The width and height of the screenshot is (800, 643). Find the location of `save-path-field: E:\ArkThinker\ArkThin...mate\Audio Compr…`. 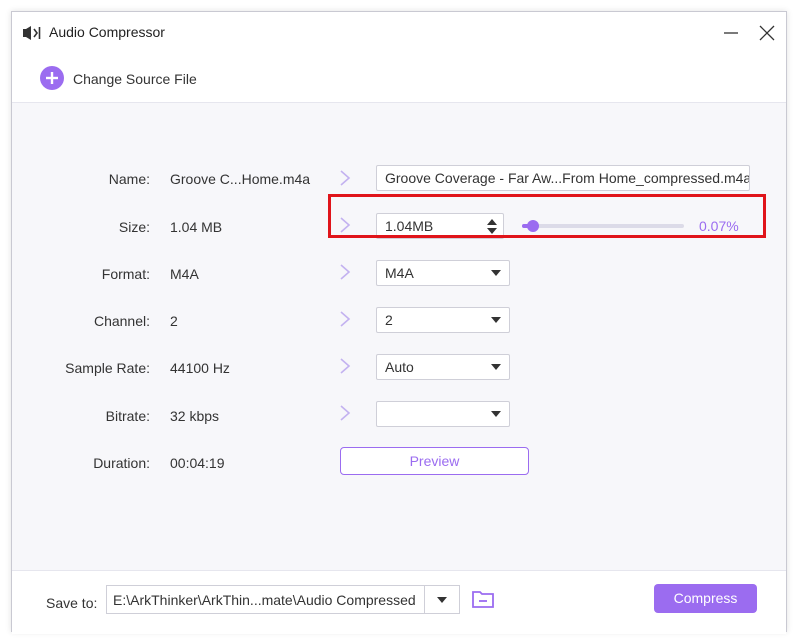

save-path-field: E:\ArkThinker\ArkThin...mate\Audio Compr… is located at coordinates (265, 599).